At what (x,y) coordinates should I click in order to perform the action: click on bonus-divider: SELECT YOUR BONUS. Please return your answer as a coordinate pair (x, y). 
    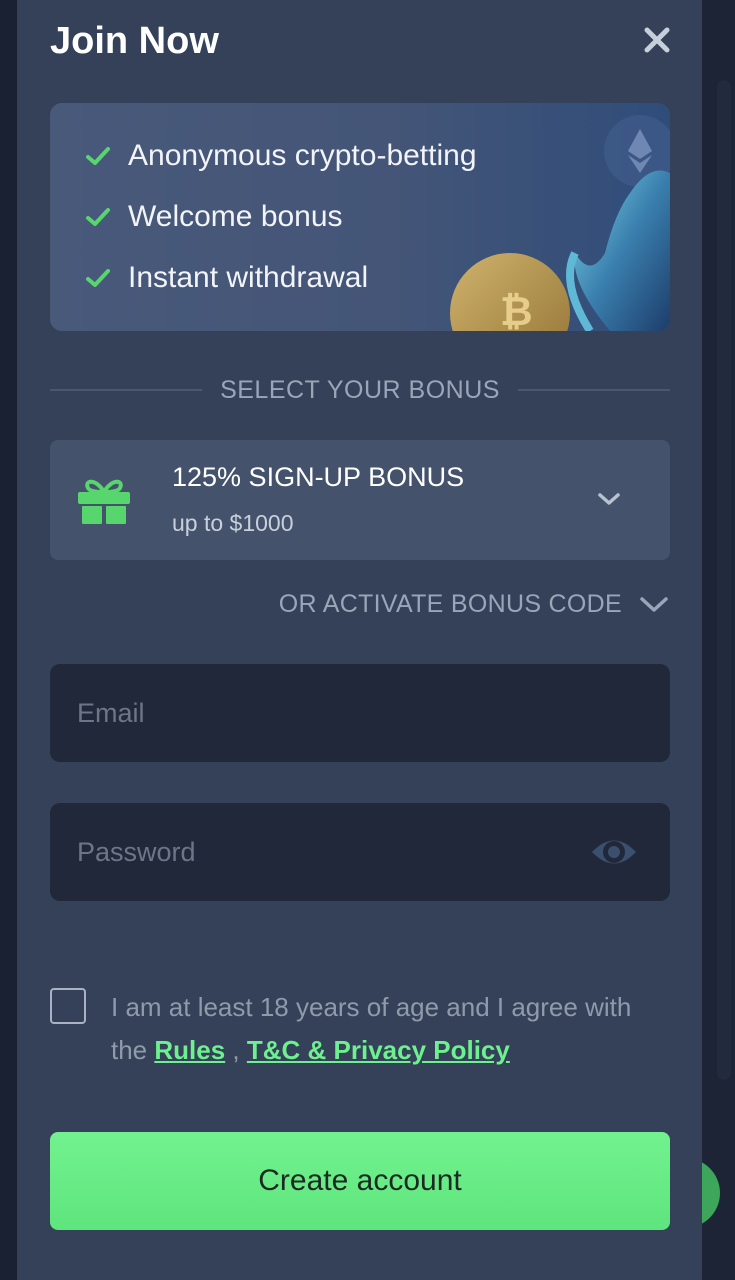
    Looking at the image, I should click on (360, 390).